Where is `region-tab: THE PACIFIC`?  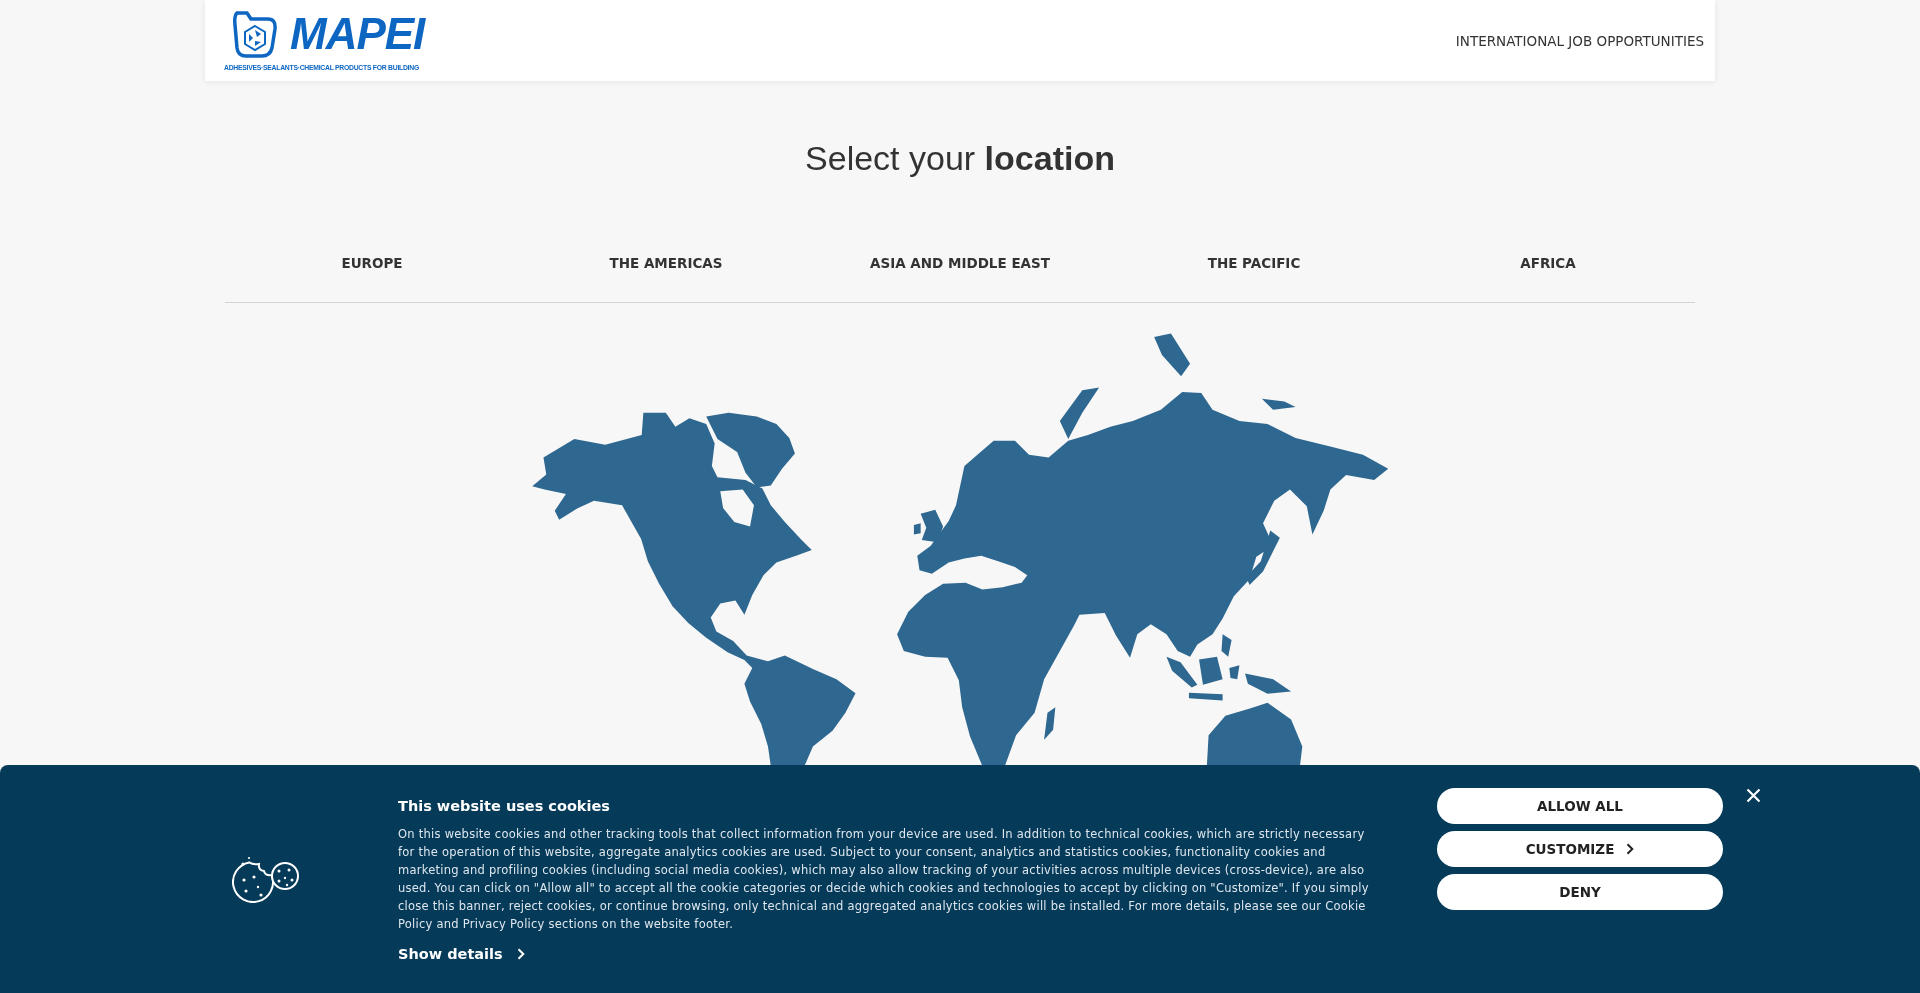
region-tab: THE PACIFIC is located at coordinates (1254, 263).